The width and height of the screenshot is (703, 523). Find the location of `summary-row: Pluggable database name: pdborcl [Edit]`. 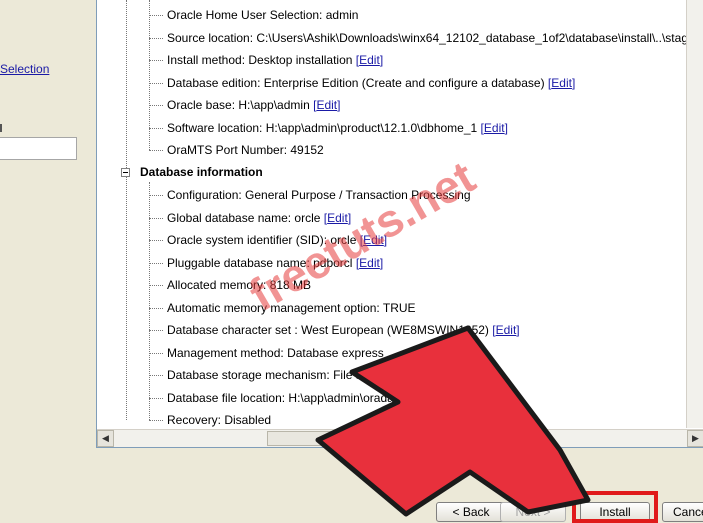

summary-row: Pluggable database name: pdborcl [Edit] is located at coordinates (266, 263).